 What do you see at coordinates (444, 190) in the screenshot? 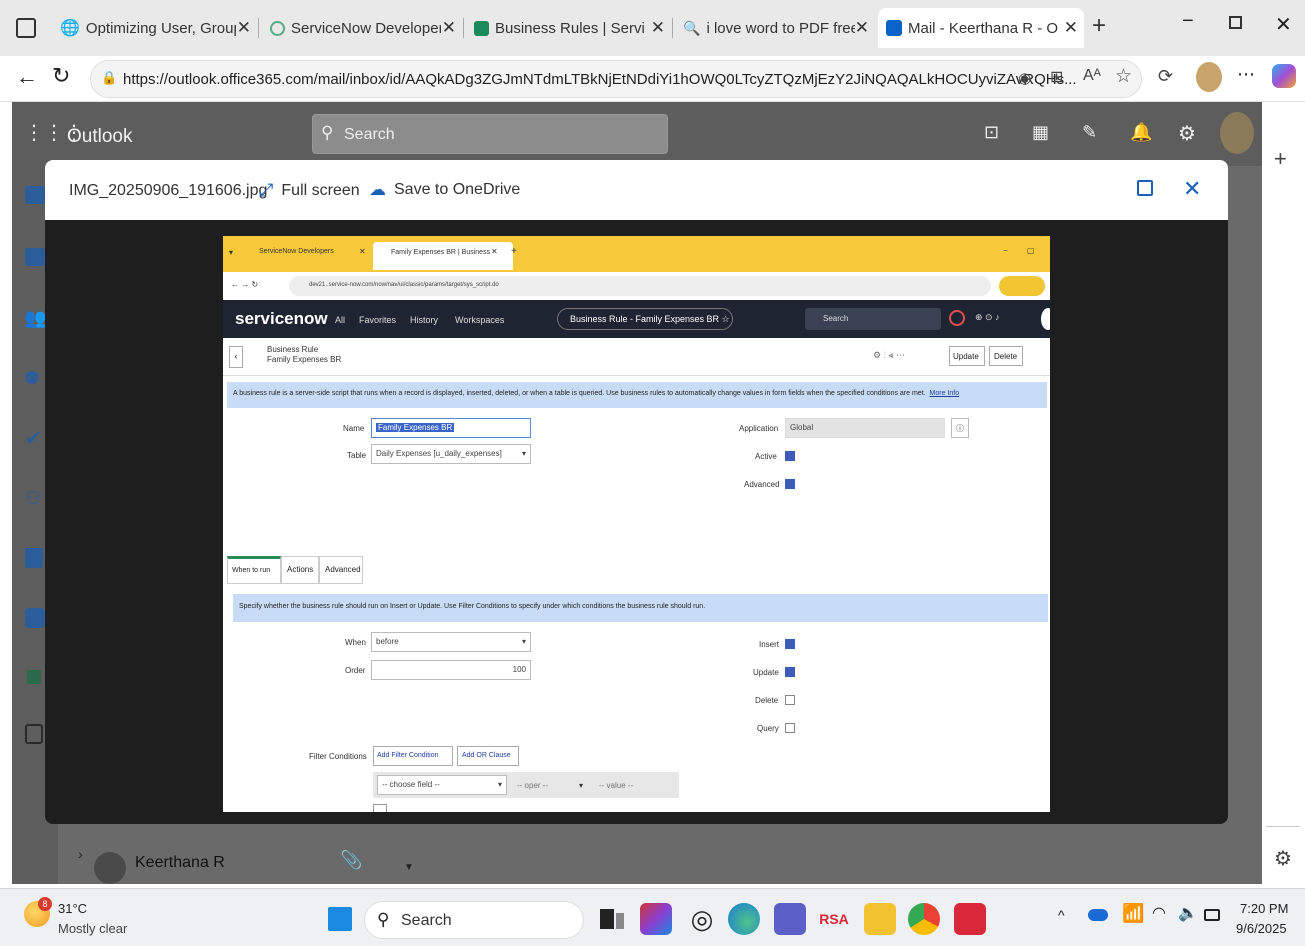
I see `save-to-onedrive-button: ☁ Save to OneDrive` at bounding box center [444, 190].